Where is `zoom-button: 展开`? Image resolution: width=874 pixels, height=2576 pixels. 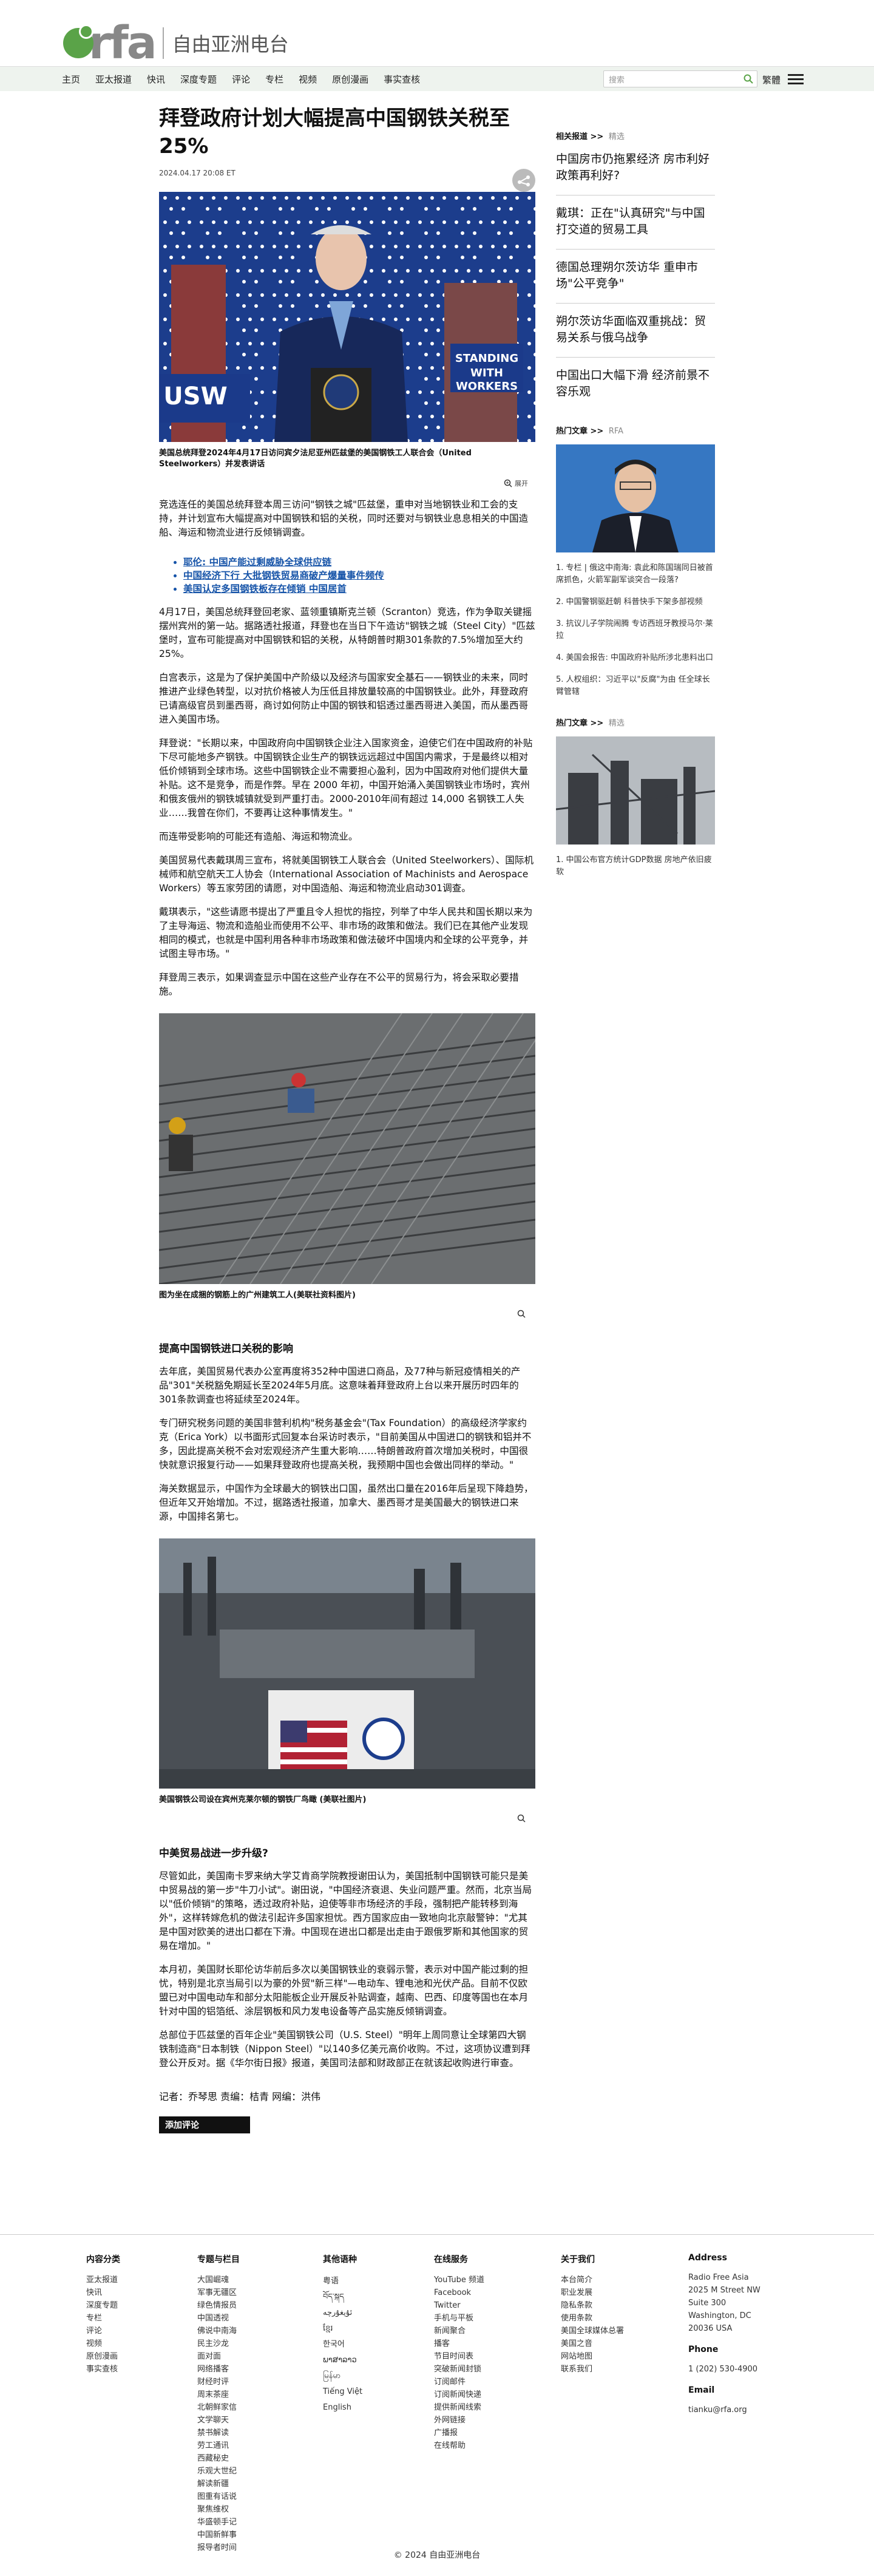
zoom-button: 展开 is located at coordinates (347, 483).